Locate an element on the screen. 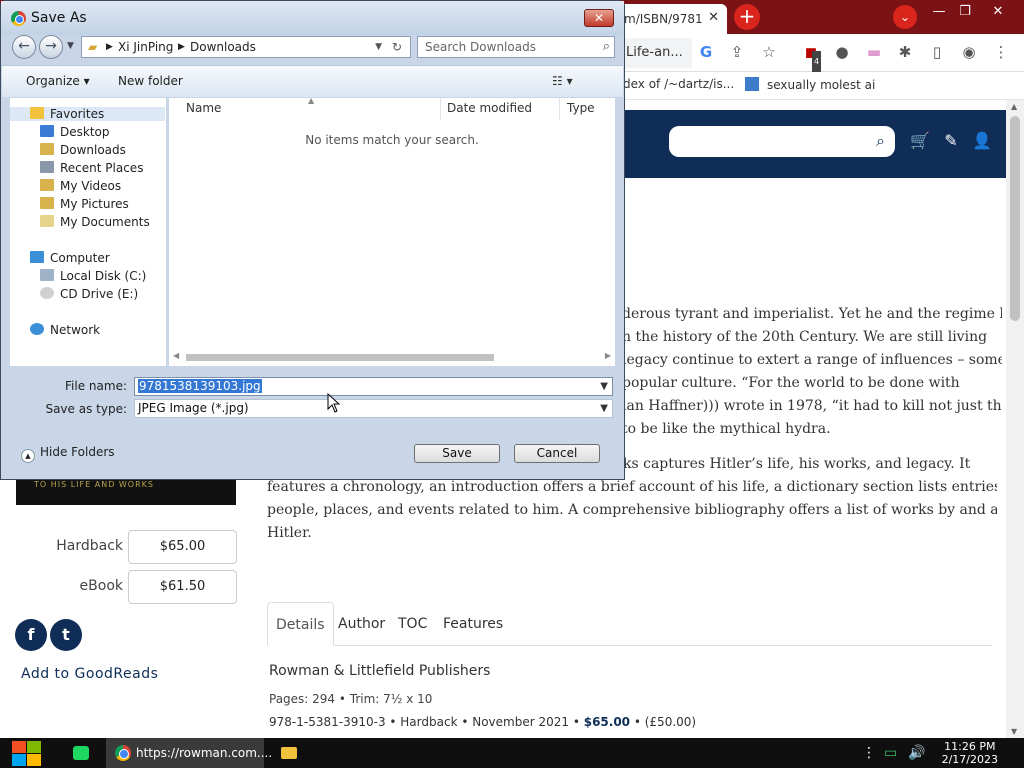 The height and width of the screenshot is (768, 1024). horizontal-scrollbar: ◀ ▶ is located at coordinates (392, 356).